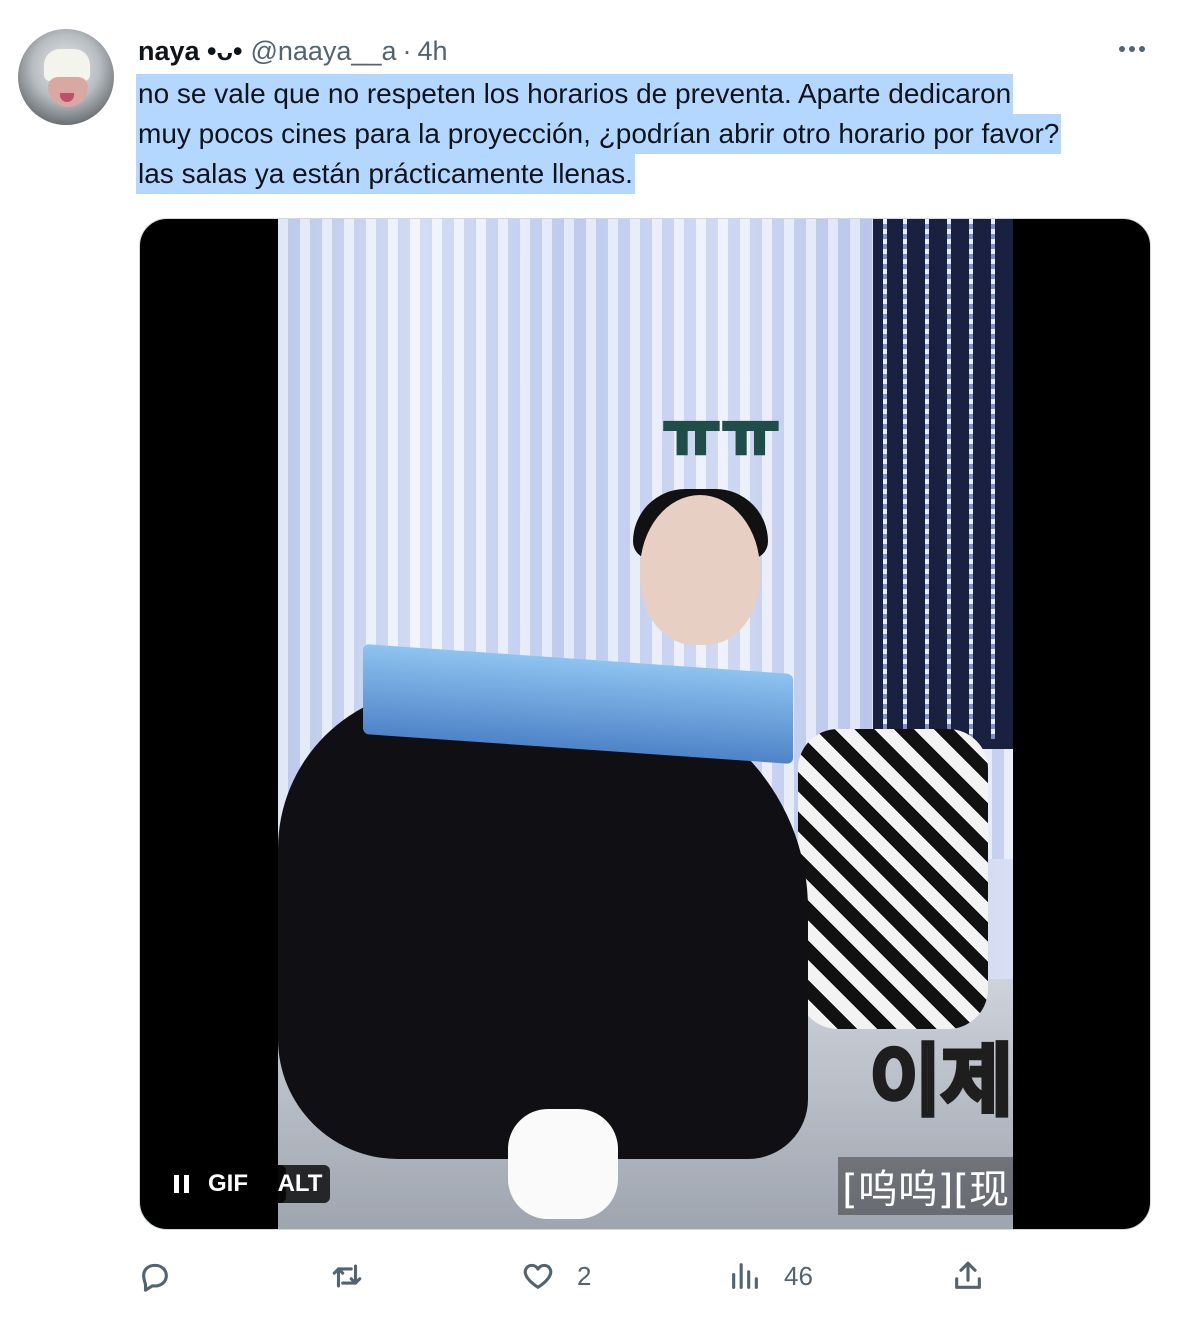  I want to click on alt-label: ALT, so click(300, 1183).